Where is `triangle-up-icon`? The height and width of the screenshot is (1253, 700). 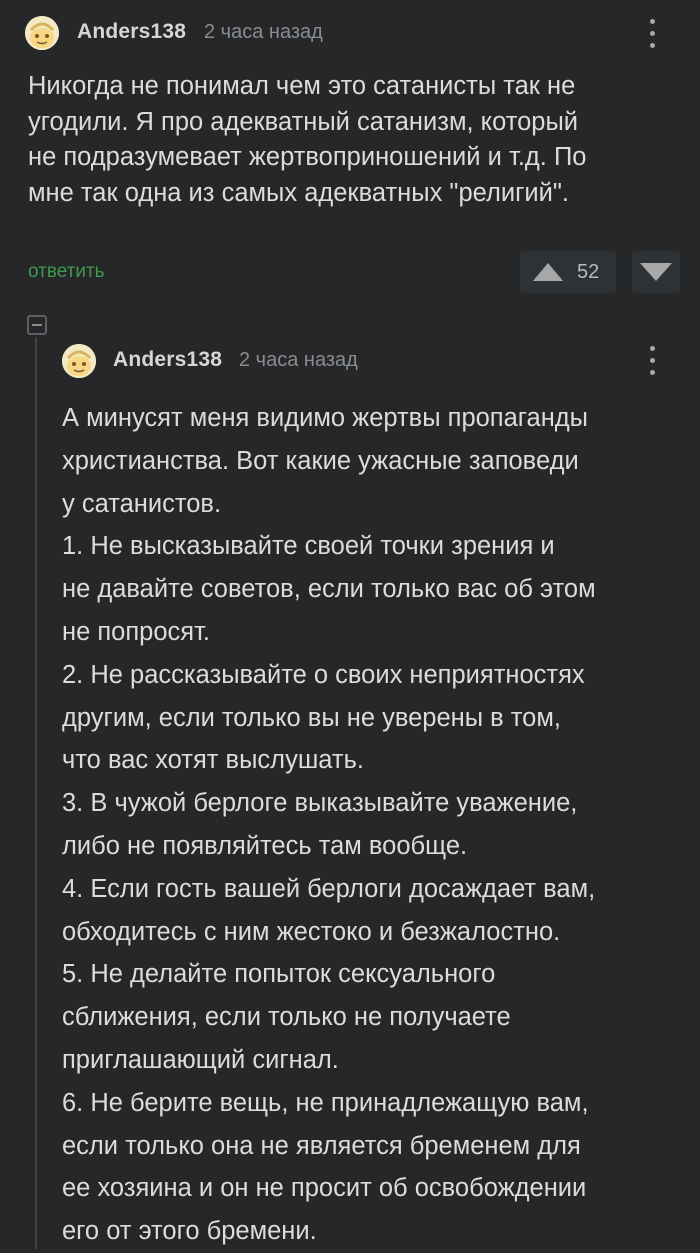
triangle-up-icon is located at coordinates (548, 272).